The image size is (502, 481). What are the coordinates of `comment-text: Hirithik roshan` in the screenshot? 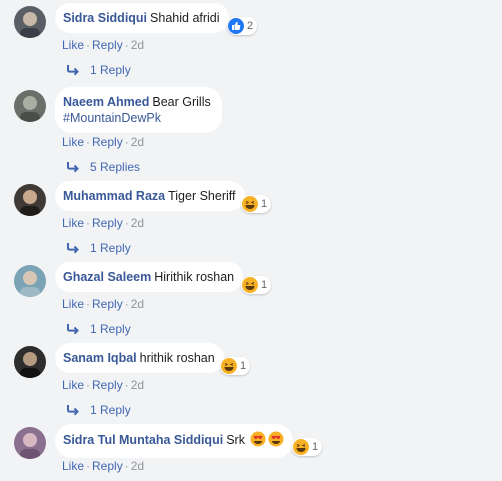 It's located at (194, 277).